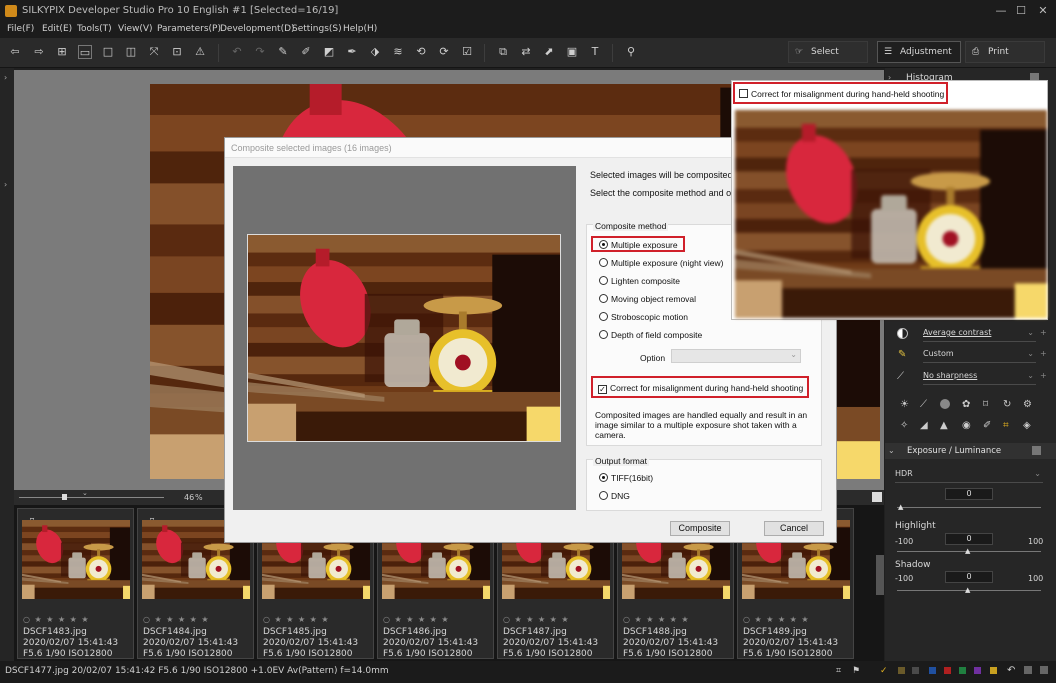 This screenshot has height=683, width=1056. Describe the element at coordinates (549, 52) in the screenshot. I see `share-icon: ⬈` at that location.